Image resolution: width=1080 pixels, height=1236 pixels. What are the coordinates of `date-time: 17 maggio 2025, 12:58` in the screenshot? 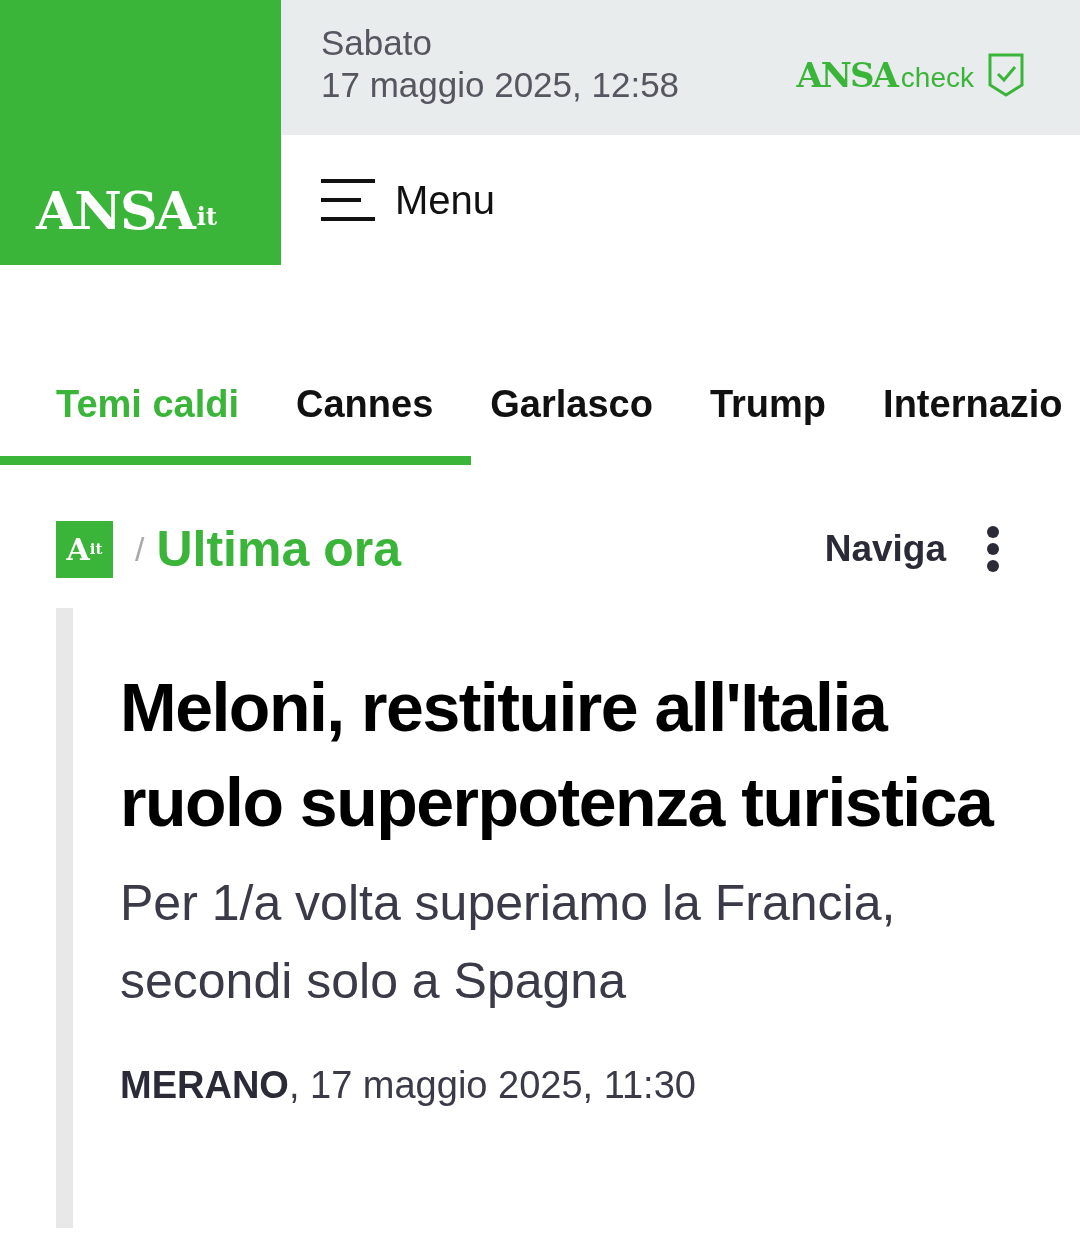 It's located at (501, 84).